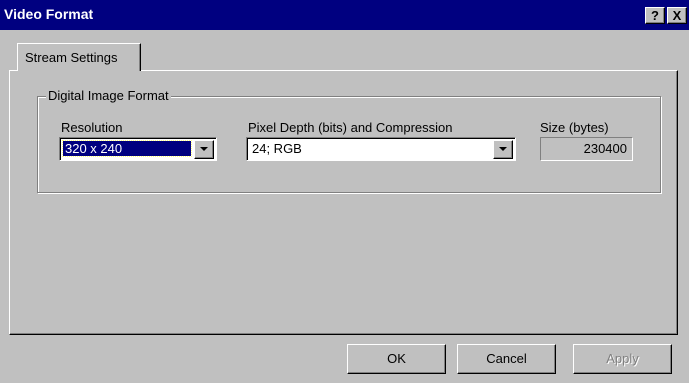 This screenshot has width=689, height=383. I want to click on tab-stream-settings: Stream Settings, so click(79, 57).